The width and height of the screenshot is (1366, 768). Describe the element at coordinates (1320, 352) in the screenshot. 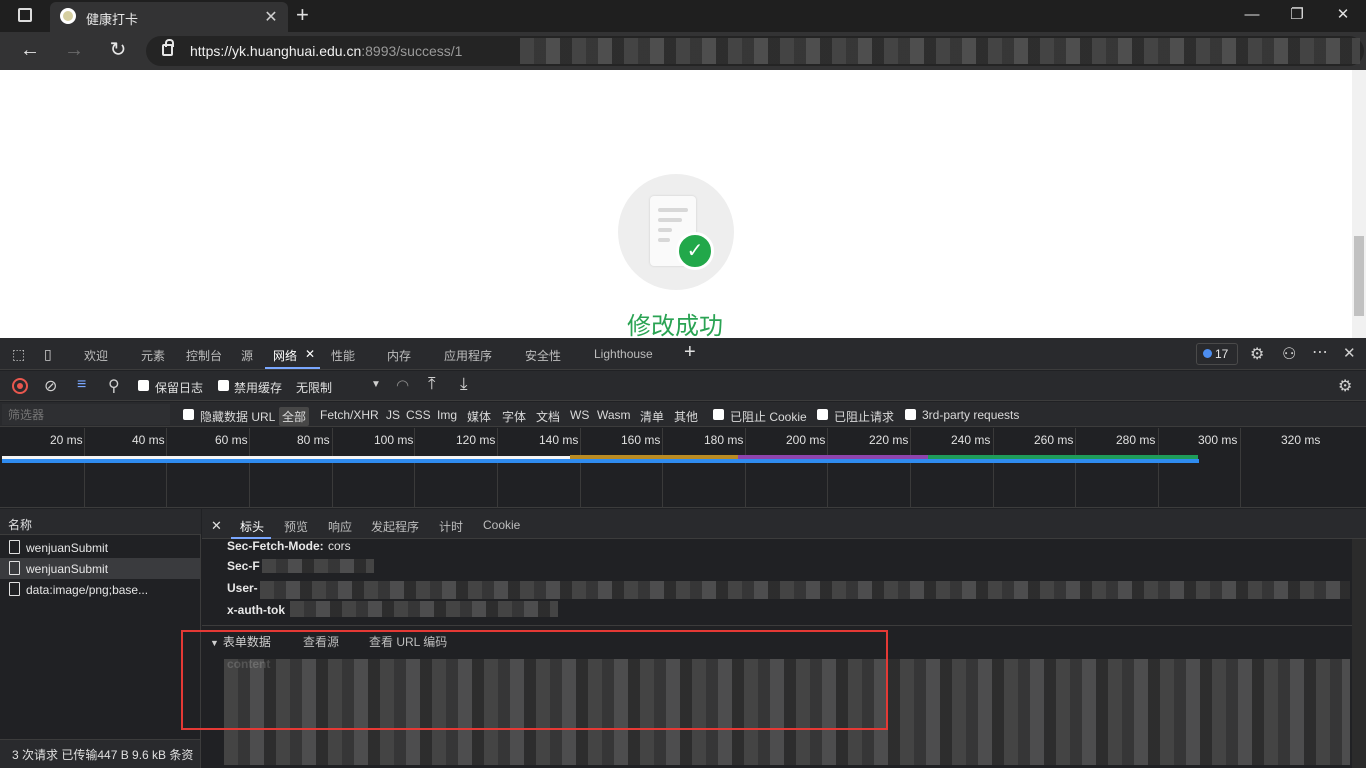

I see `more-options-icon: ⋯` at that location.